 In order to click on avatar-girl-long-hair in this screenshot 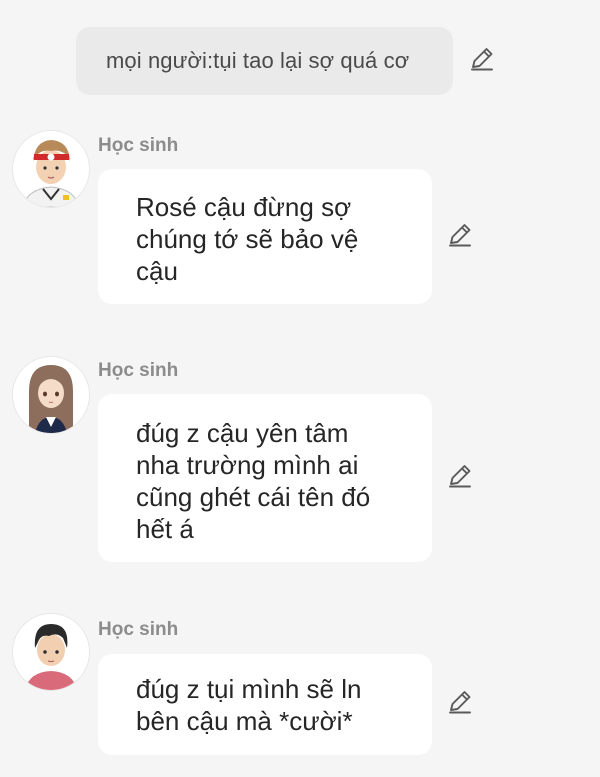, I will do `click(51, 395)`.